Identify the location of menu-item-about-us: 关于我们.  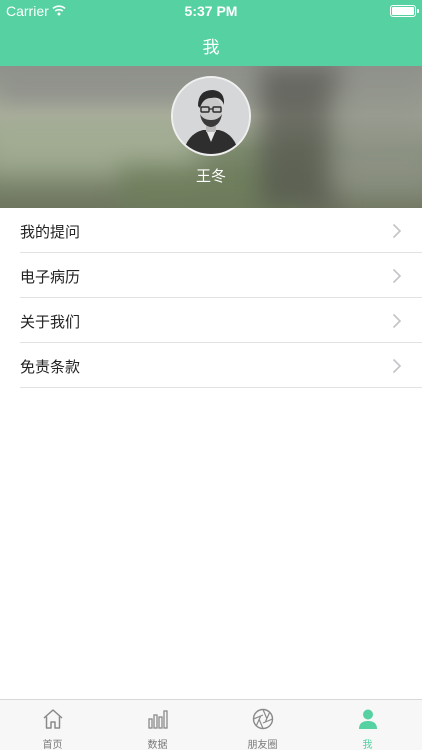
(221, 320).